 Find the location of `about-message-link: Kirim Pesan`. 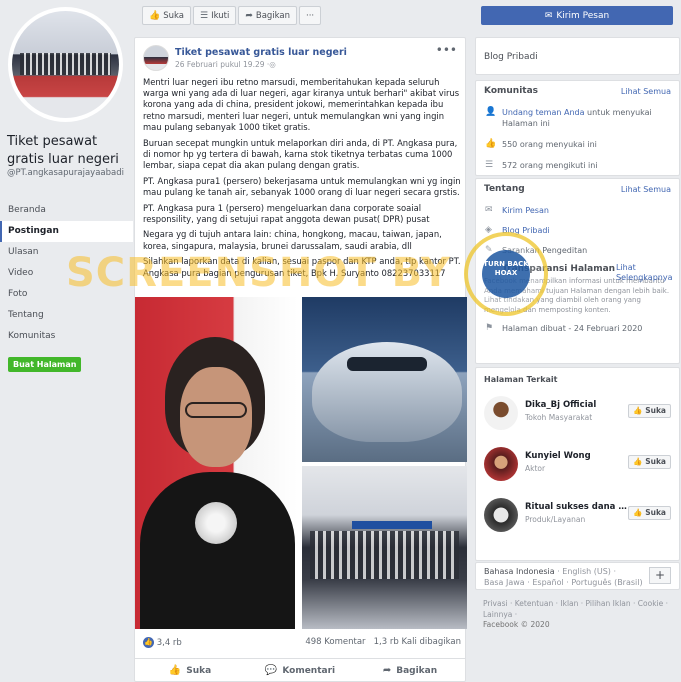

about-message-link: Kirim Pesan is located at coordinates (525, 210).